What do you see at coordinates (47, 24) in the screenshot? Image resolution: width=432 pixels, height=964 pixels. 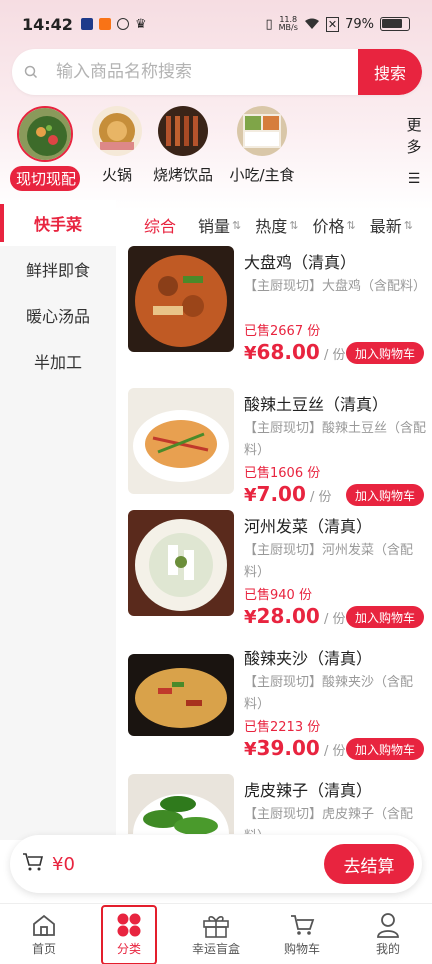 I see `status-time: 14:42` at bounding box center [47, 24].